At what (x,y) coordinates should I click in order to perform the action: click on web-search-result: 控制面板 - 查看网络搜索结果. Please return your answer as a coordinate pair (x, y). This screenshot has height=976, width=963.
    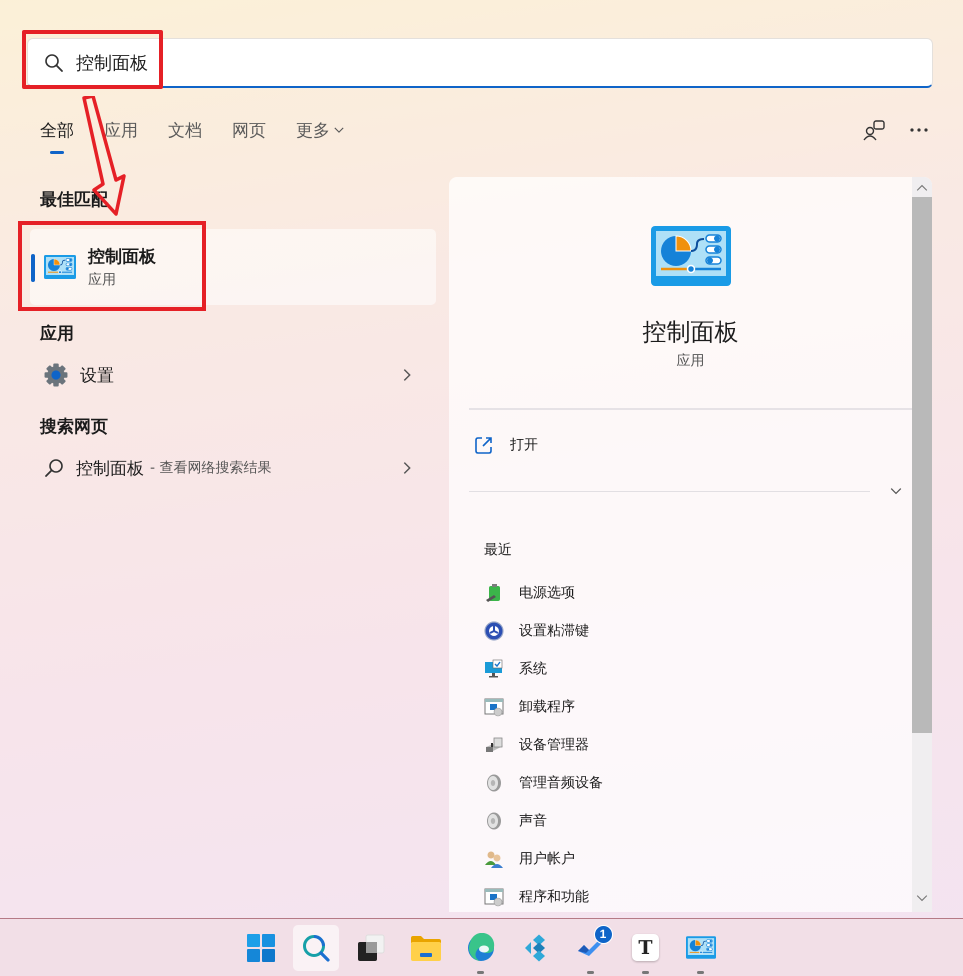
    Looking at the image, I should click on (233, 468).